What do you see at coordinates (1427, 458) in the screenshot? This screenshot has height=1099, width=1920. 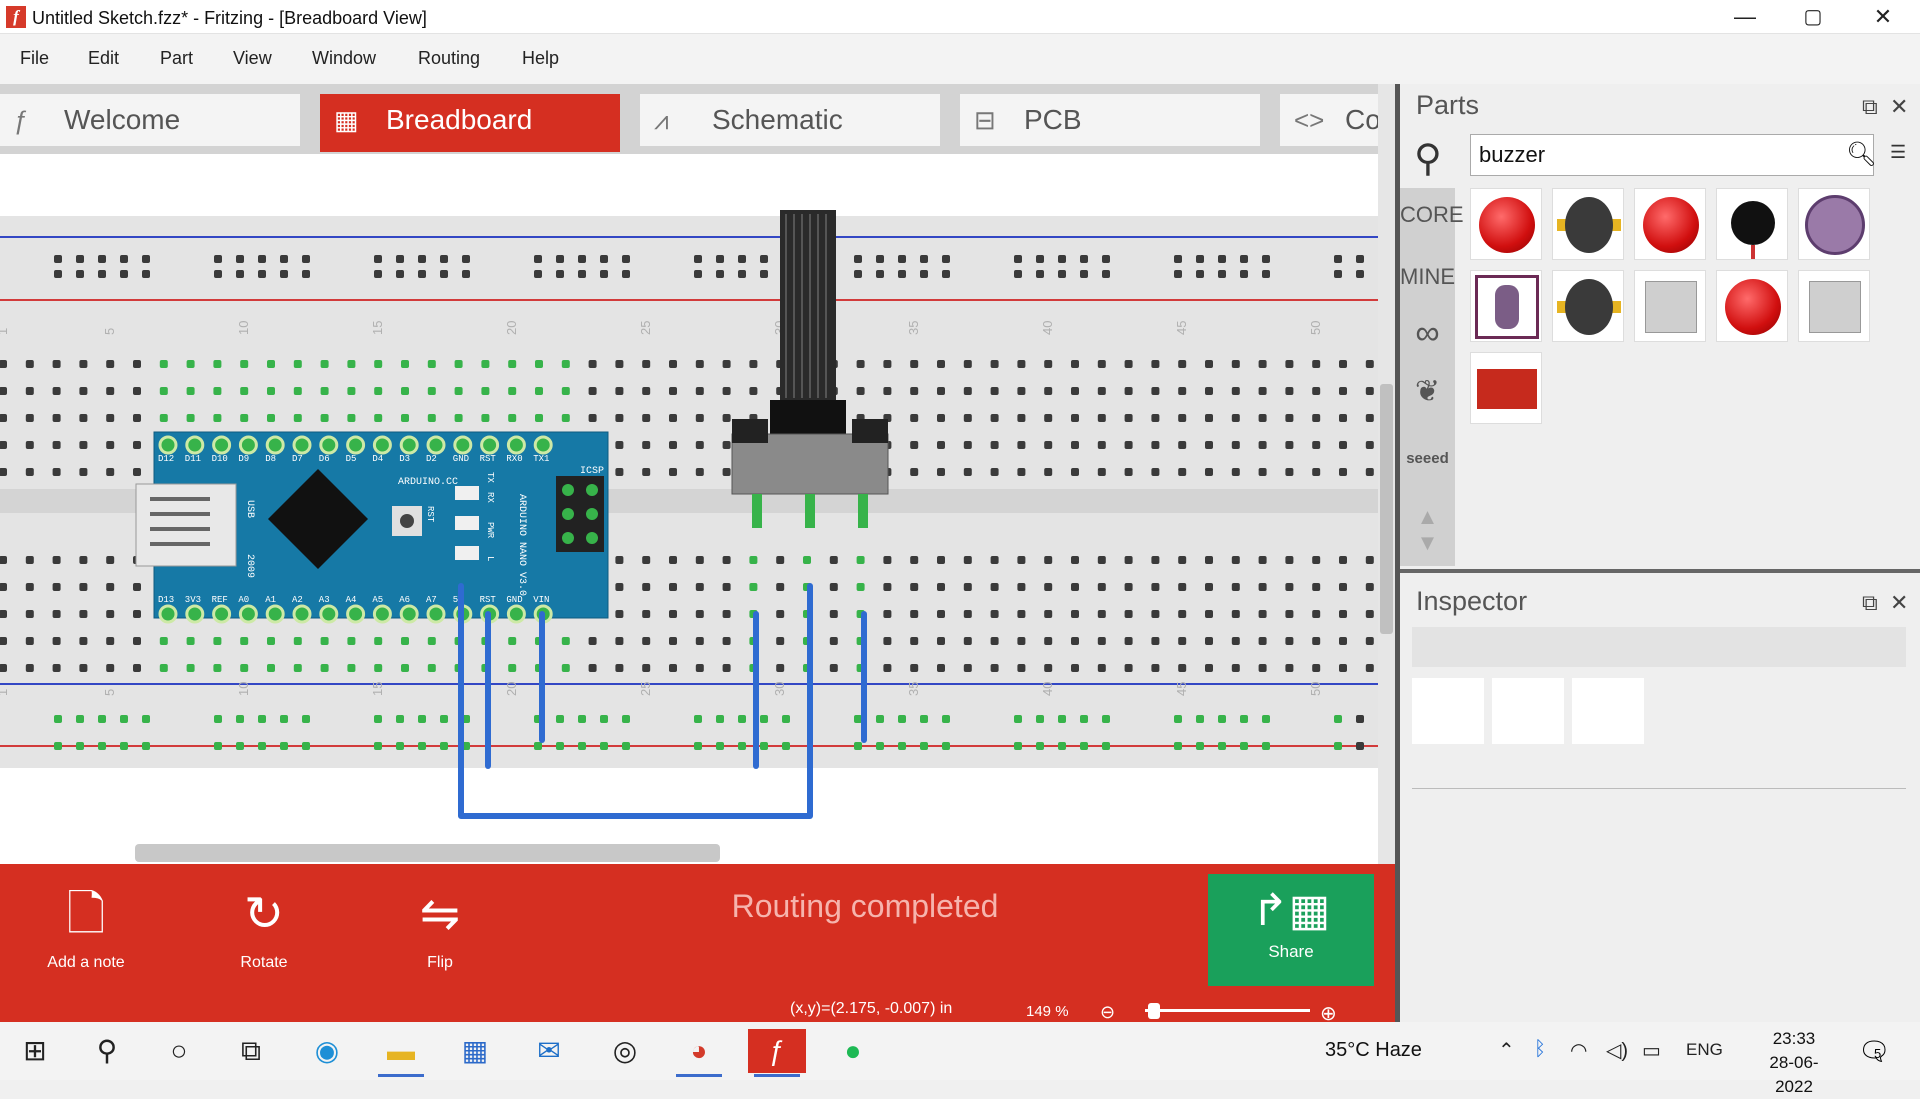 I see `seeed-bin-icon: seeed` at bounding box center [1427, 458].